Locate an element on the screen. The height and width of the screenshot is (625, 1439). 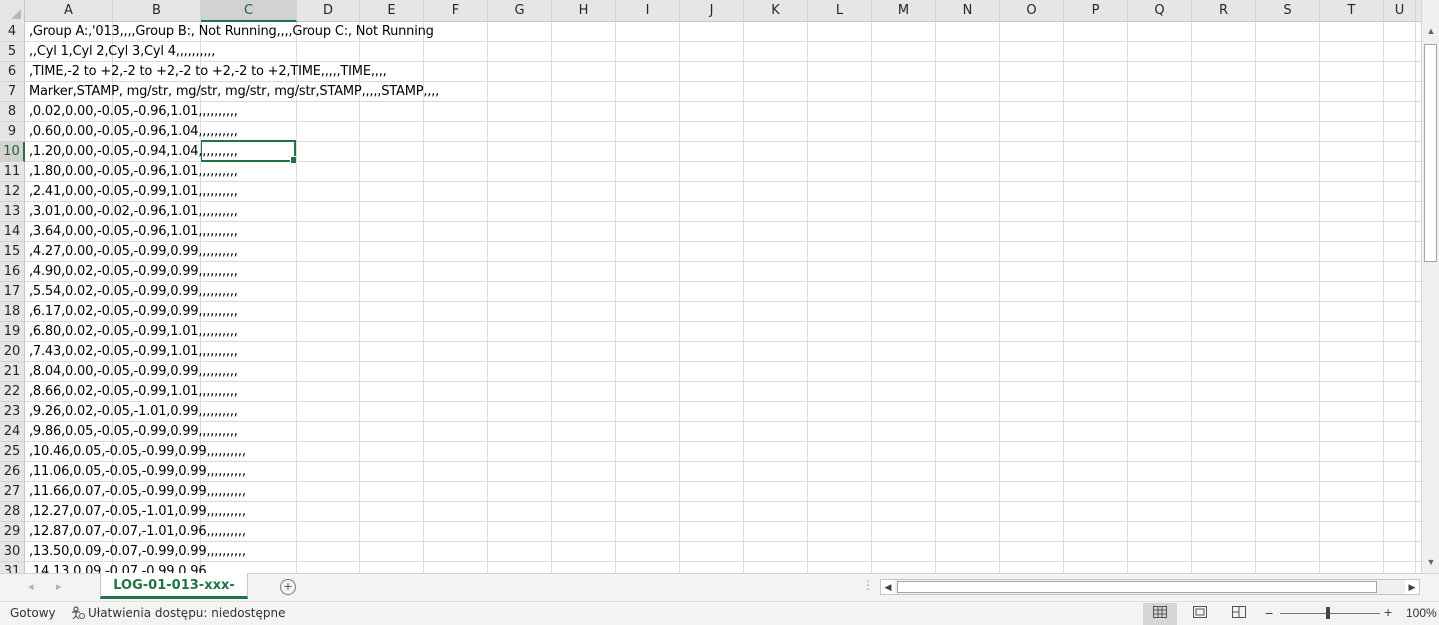
column-header-b: B is located at coordinates (157, 11).